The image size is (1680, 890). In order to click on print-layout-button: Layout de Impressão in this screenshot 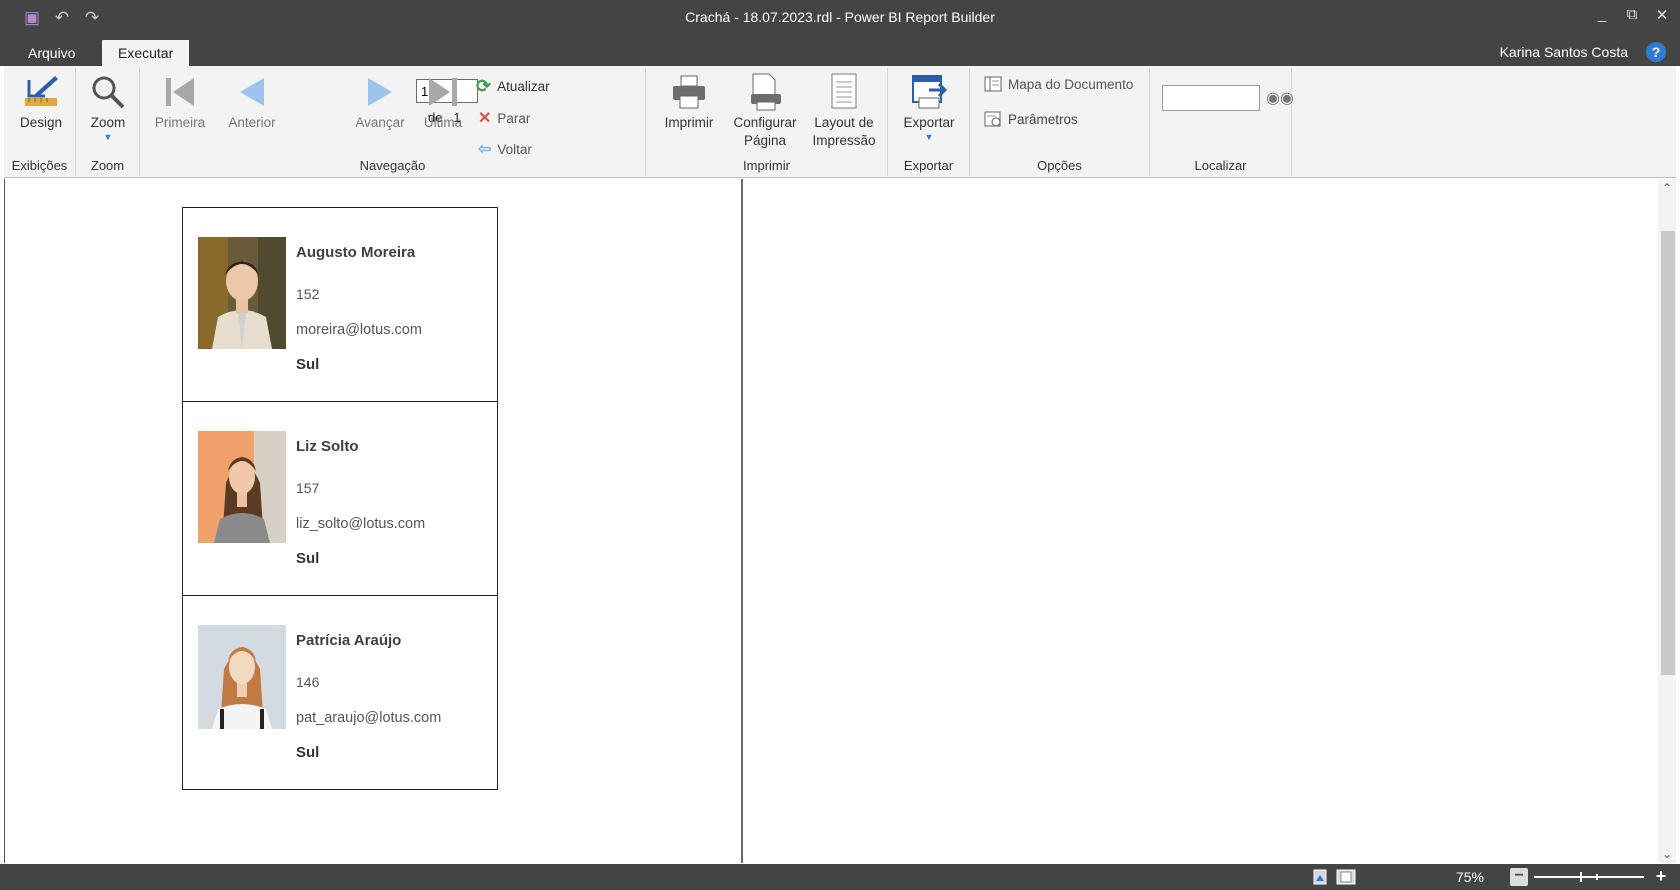, I will do `click(844, 111)`.